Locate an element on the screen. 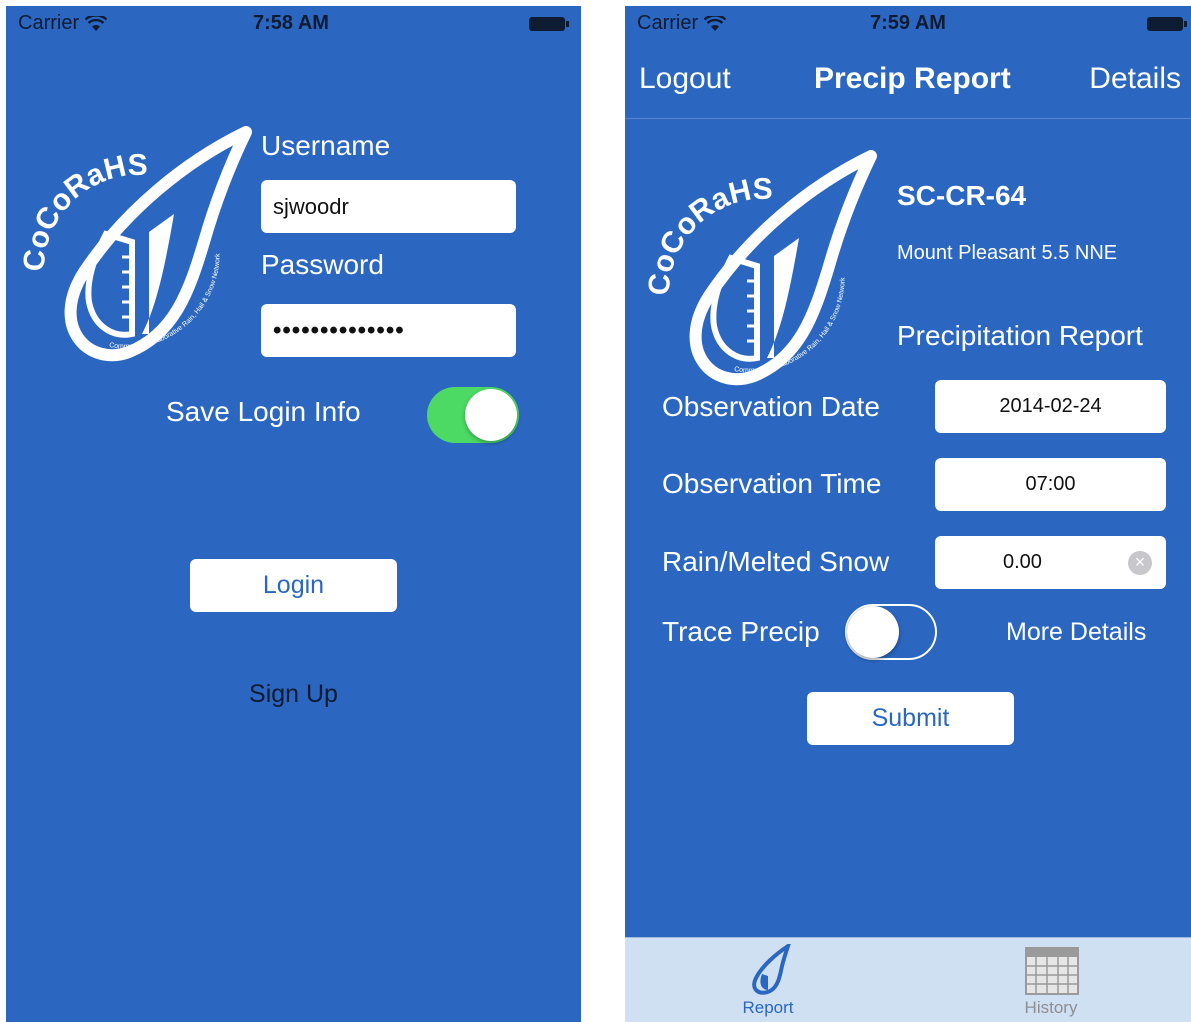 The height and width of the screenshot is (1022, 1191). rain-melted-snow-label: Rain/Melted Snow is located at coordinates (776, 561).